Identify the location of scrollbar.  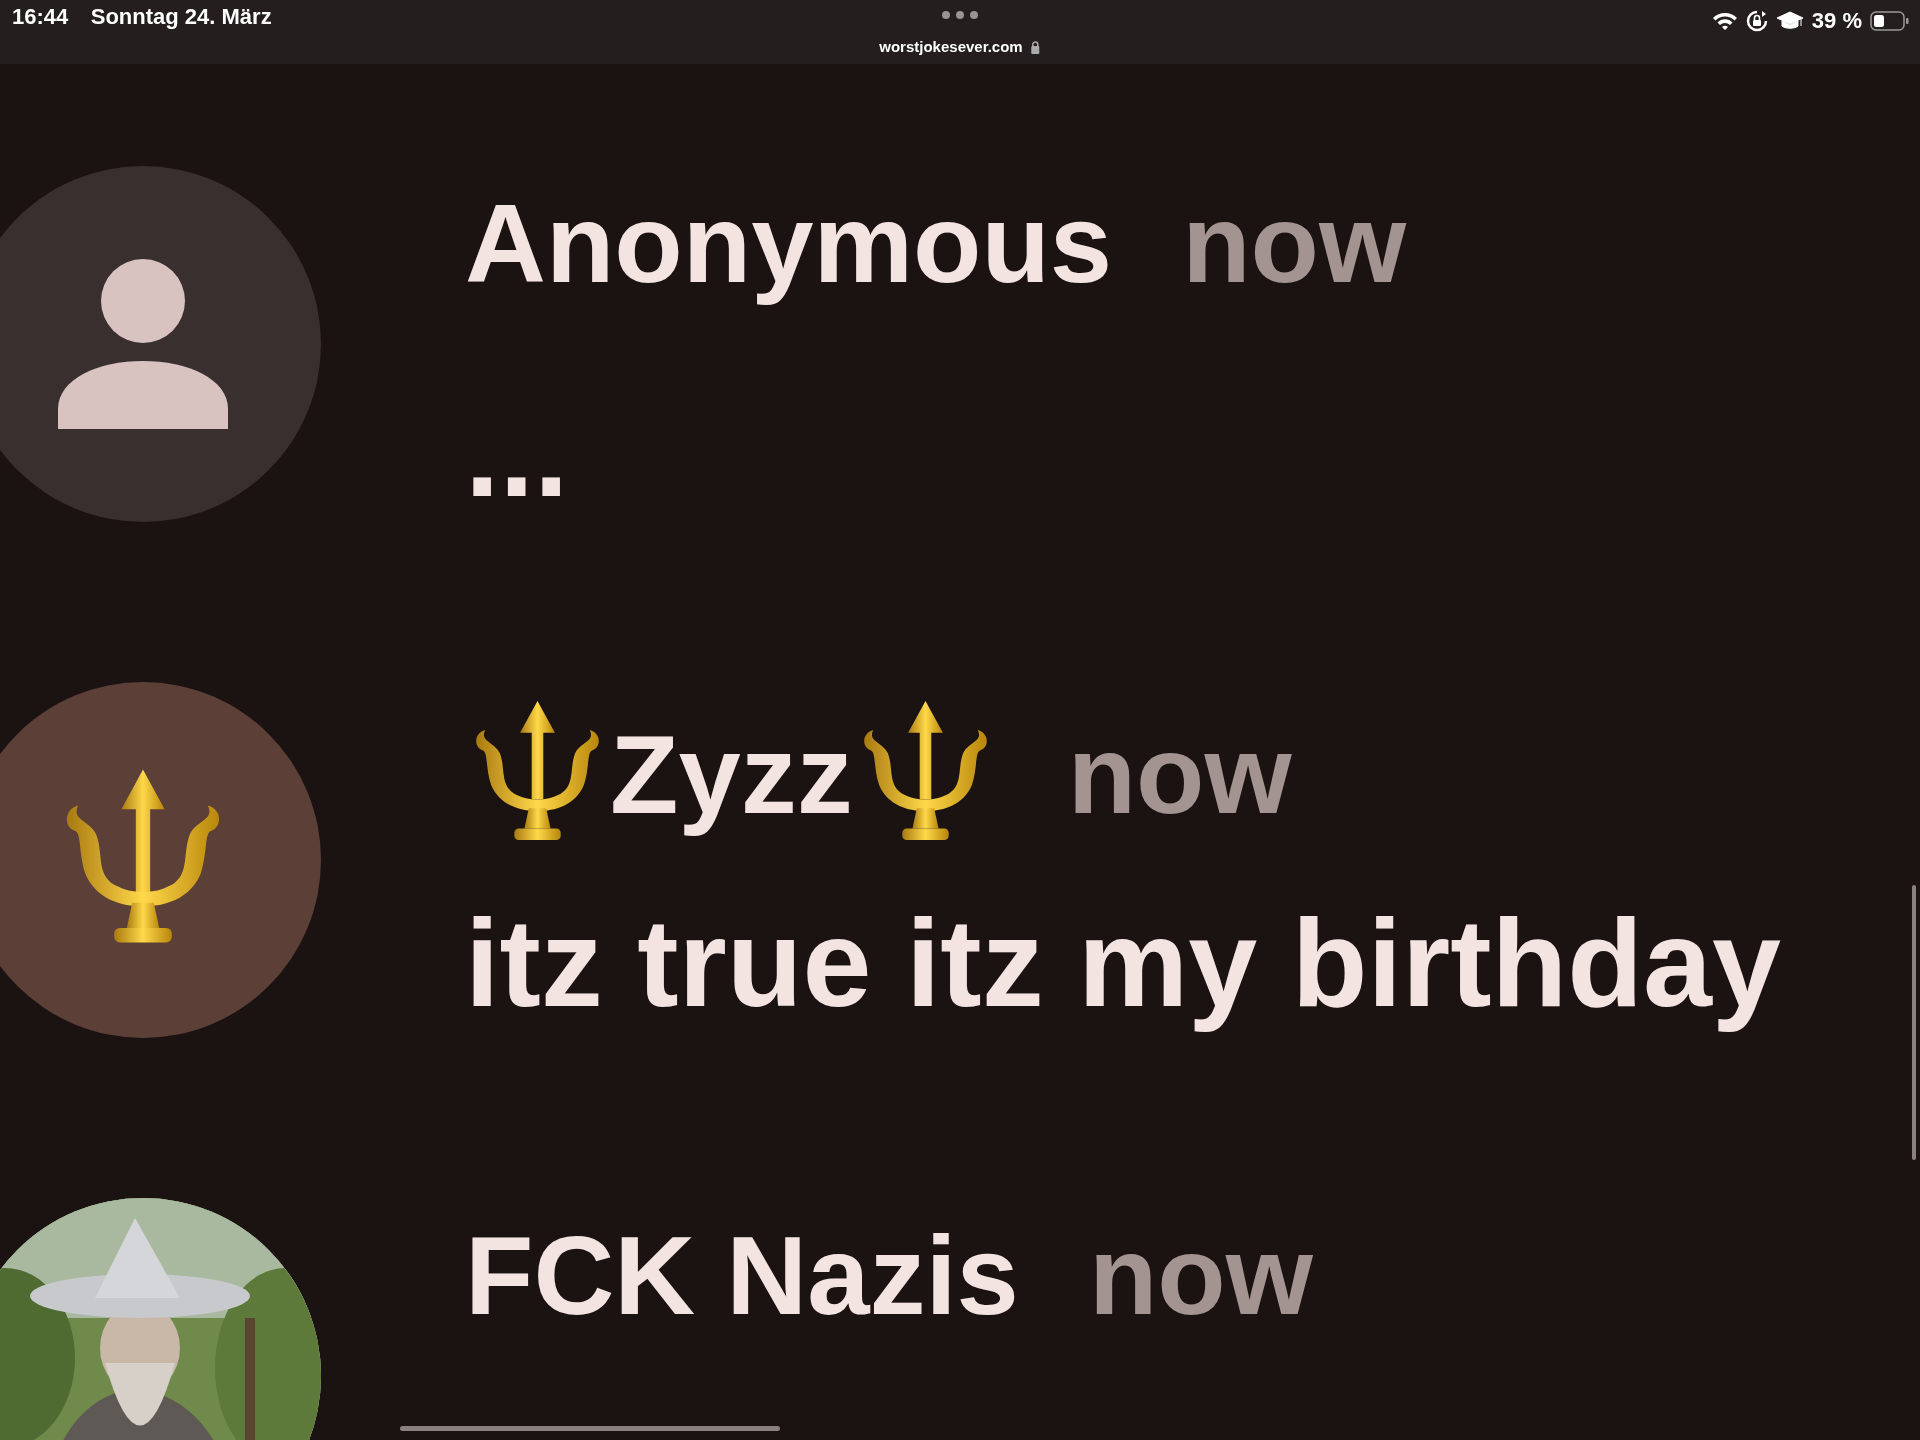
(1914, 1022).